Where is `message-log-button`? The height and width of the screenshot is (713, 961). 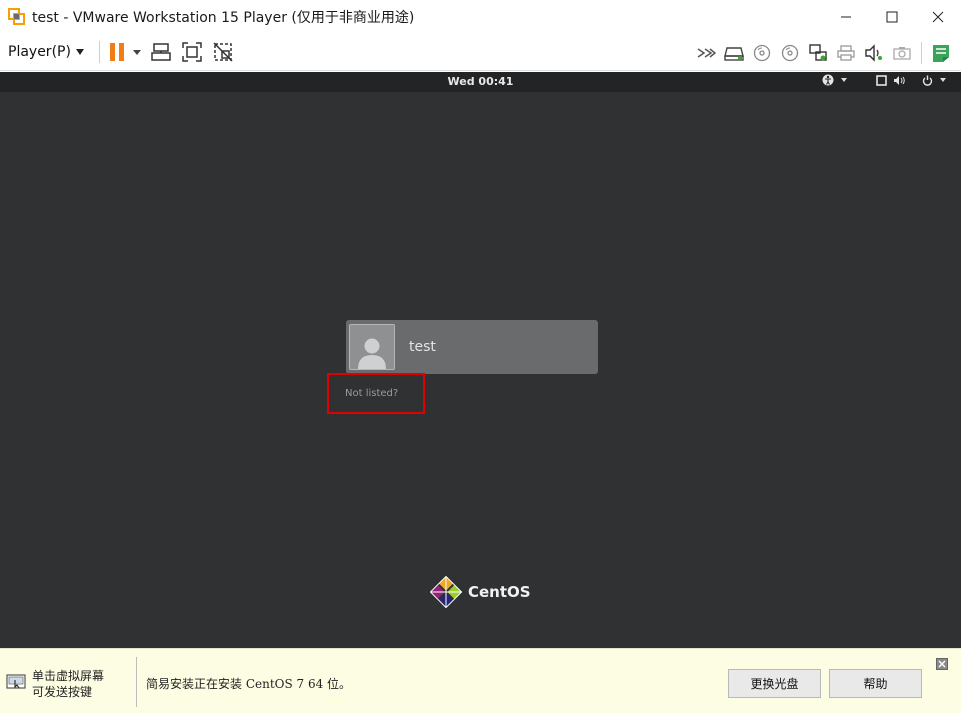
message-log-button is located at coordinates (940, 53).